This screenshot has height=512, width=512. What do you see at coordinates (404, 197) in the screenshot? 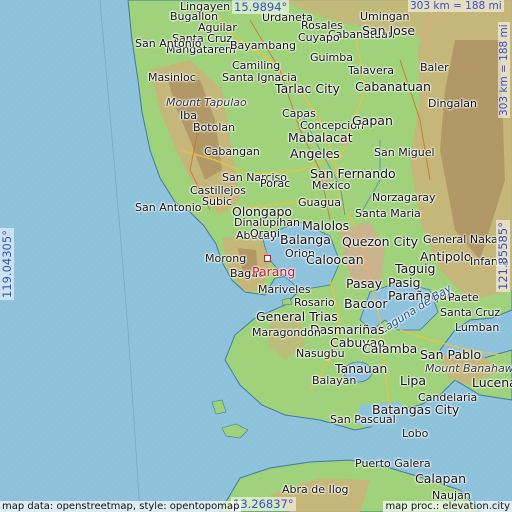
I see `place-norzagaray: Norzagaray` at bounding box center [404, 197].